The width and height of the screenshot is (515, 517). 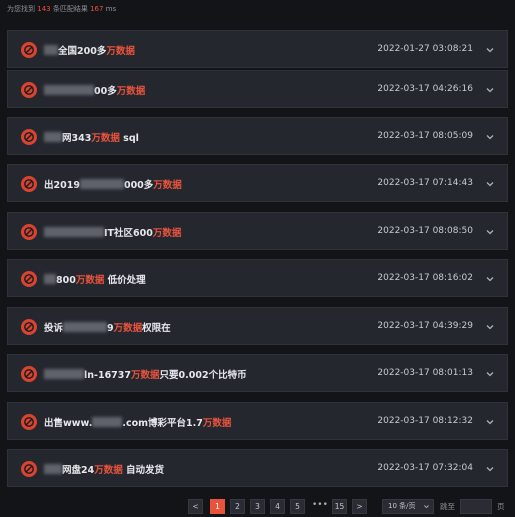 What do you see at coordinates (82, 51) in the screenshot?
I see `title-text: 全国200多` at bounding box center [82, 51].